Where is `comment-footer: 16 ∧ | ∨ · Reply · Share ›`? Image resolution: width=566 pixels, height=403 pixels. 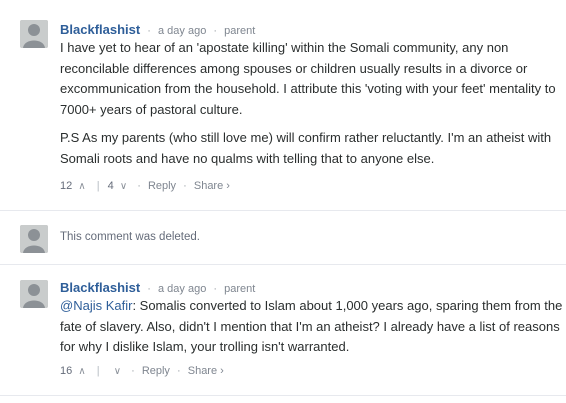 comment-footer: 16 ∧ | ∨ · Reply · Share › is located at coordinates (142, 371).